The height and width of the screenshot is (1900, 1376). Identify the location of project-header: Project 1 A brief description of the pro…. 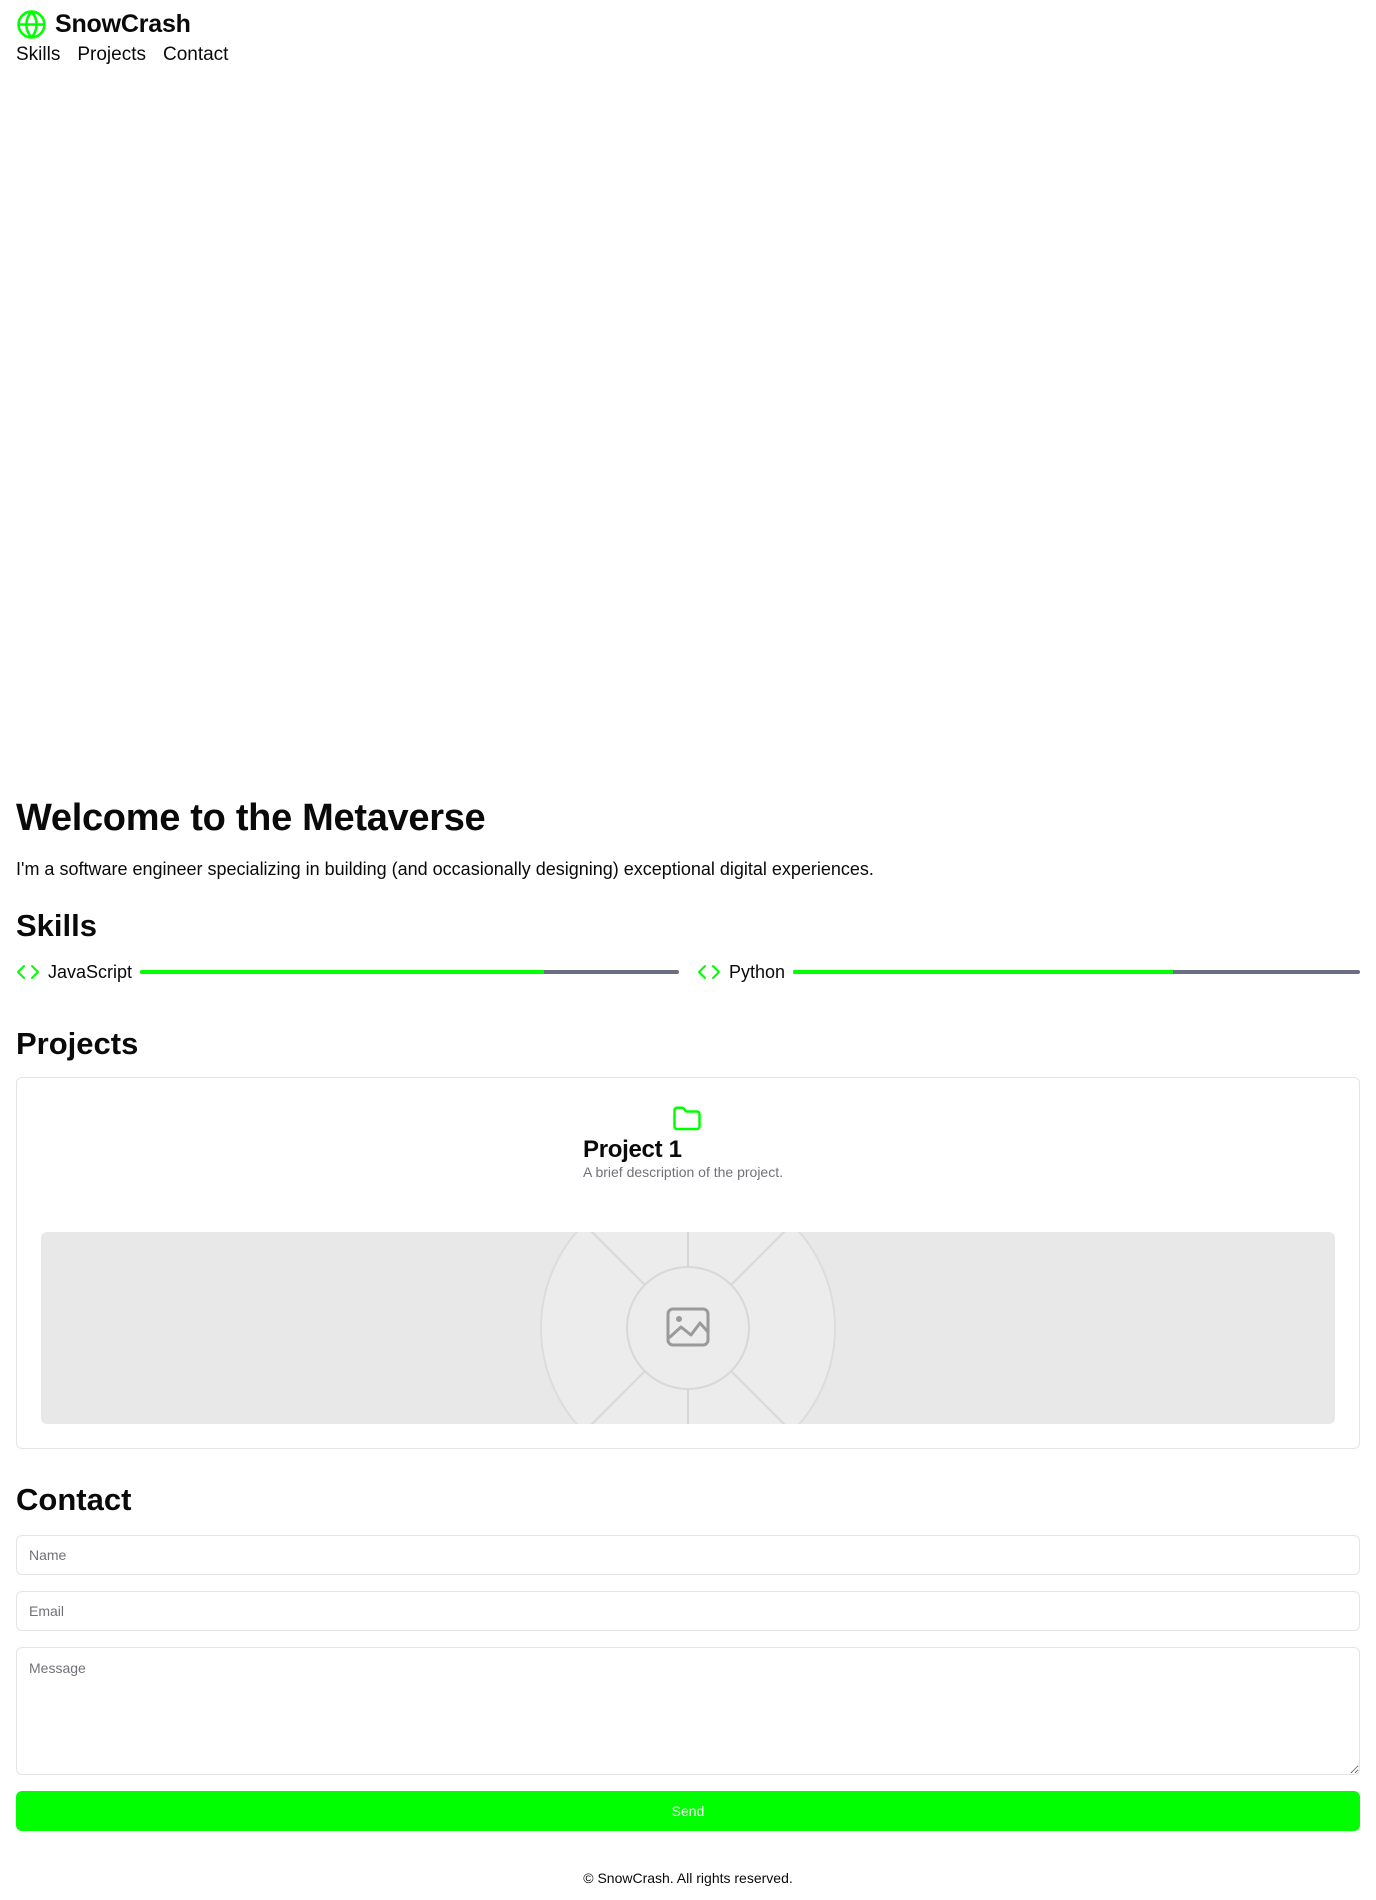
(733, 1142).